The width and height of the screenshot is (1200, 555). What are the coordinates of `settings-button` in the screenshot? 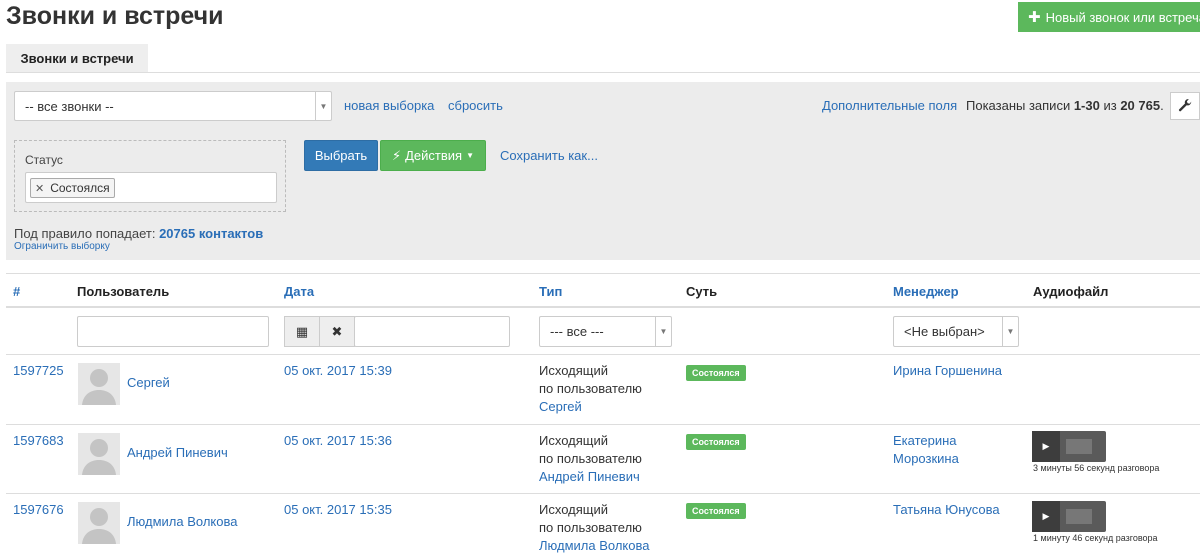 It's located at (1185, 106).